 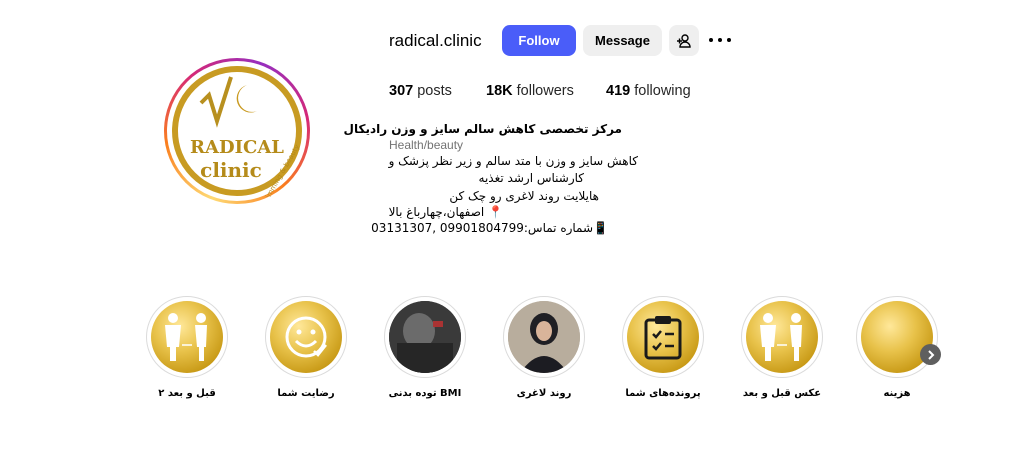 I want to click on portrait-thumbnail, so click(x=544, y=337).